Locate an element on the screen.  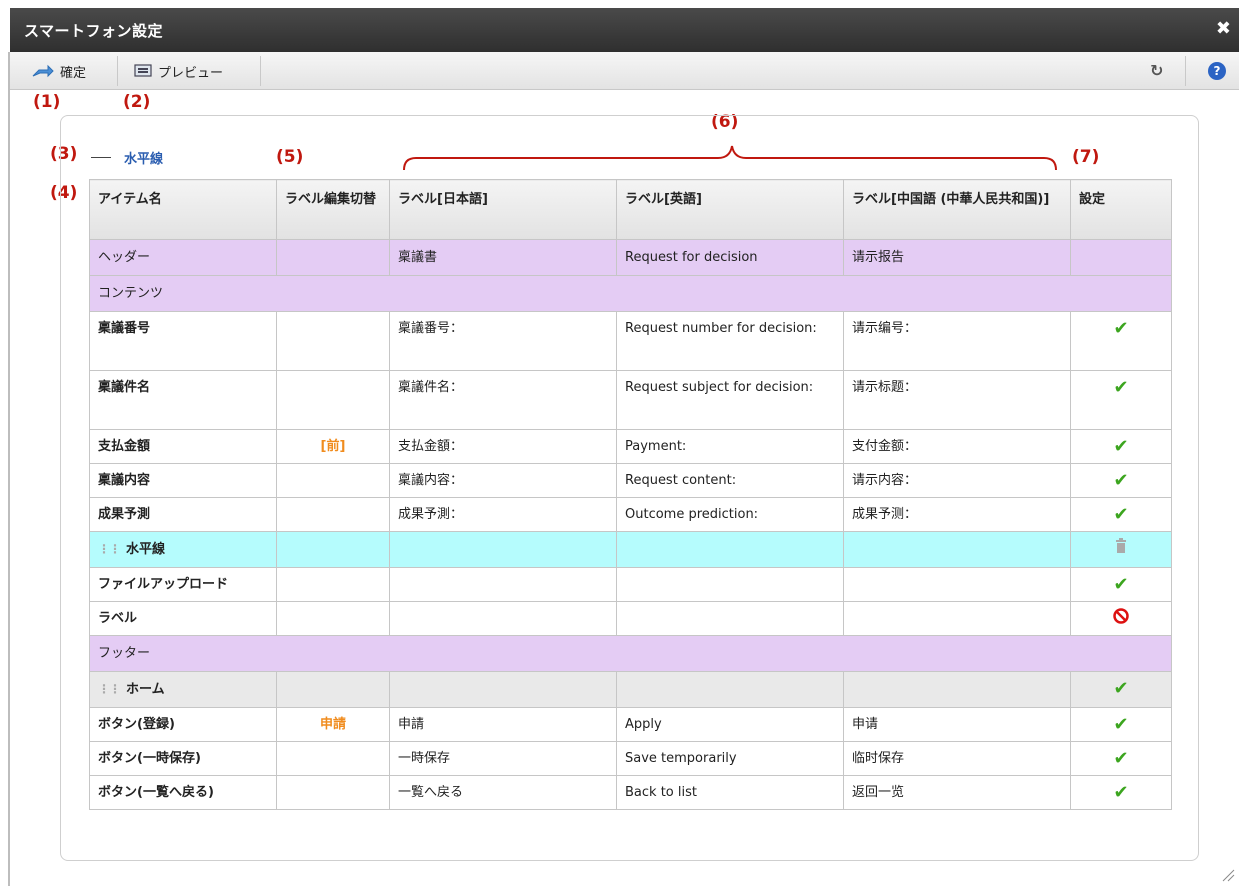
label-ja: 稟議番号： is located at coordinates (503, 341).